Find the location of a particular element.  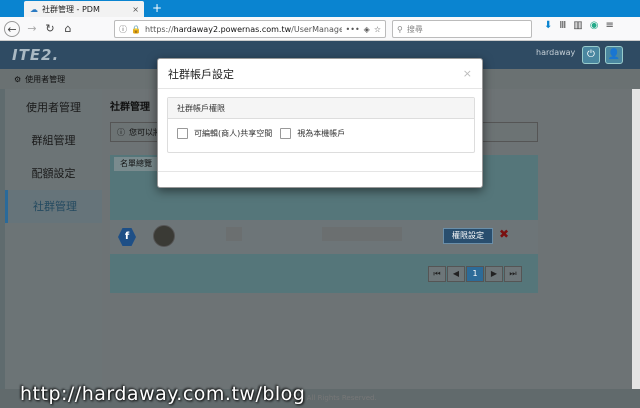

username: hardaway is located at coordinates (556, 52).